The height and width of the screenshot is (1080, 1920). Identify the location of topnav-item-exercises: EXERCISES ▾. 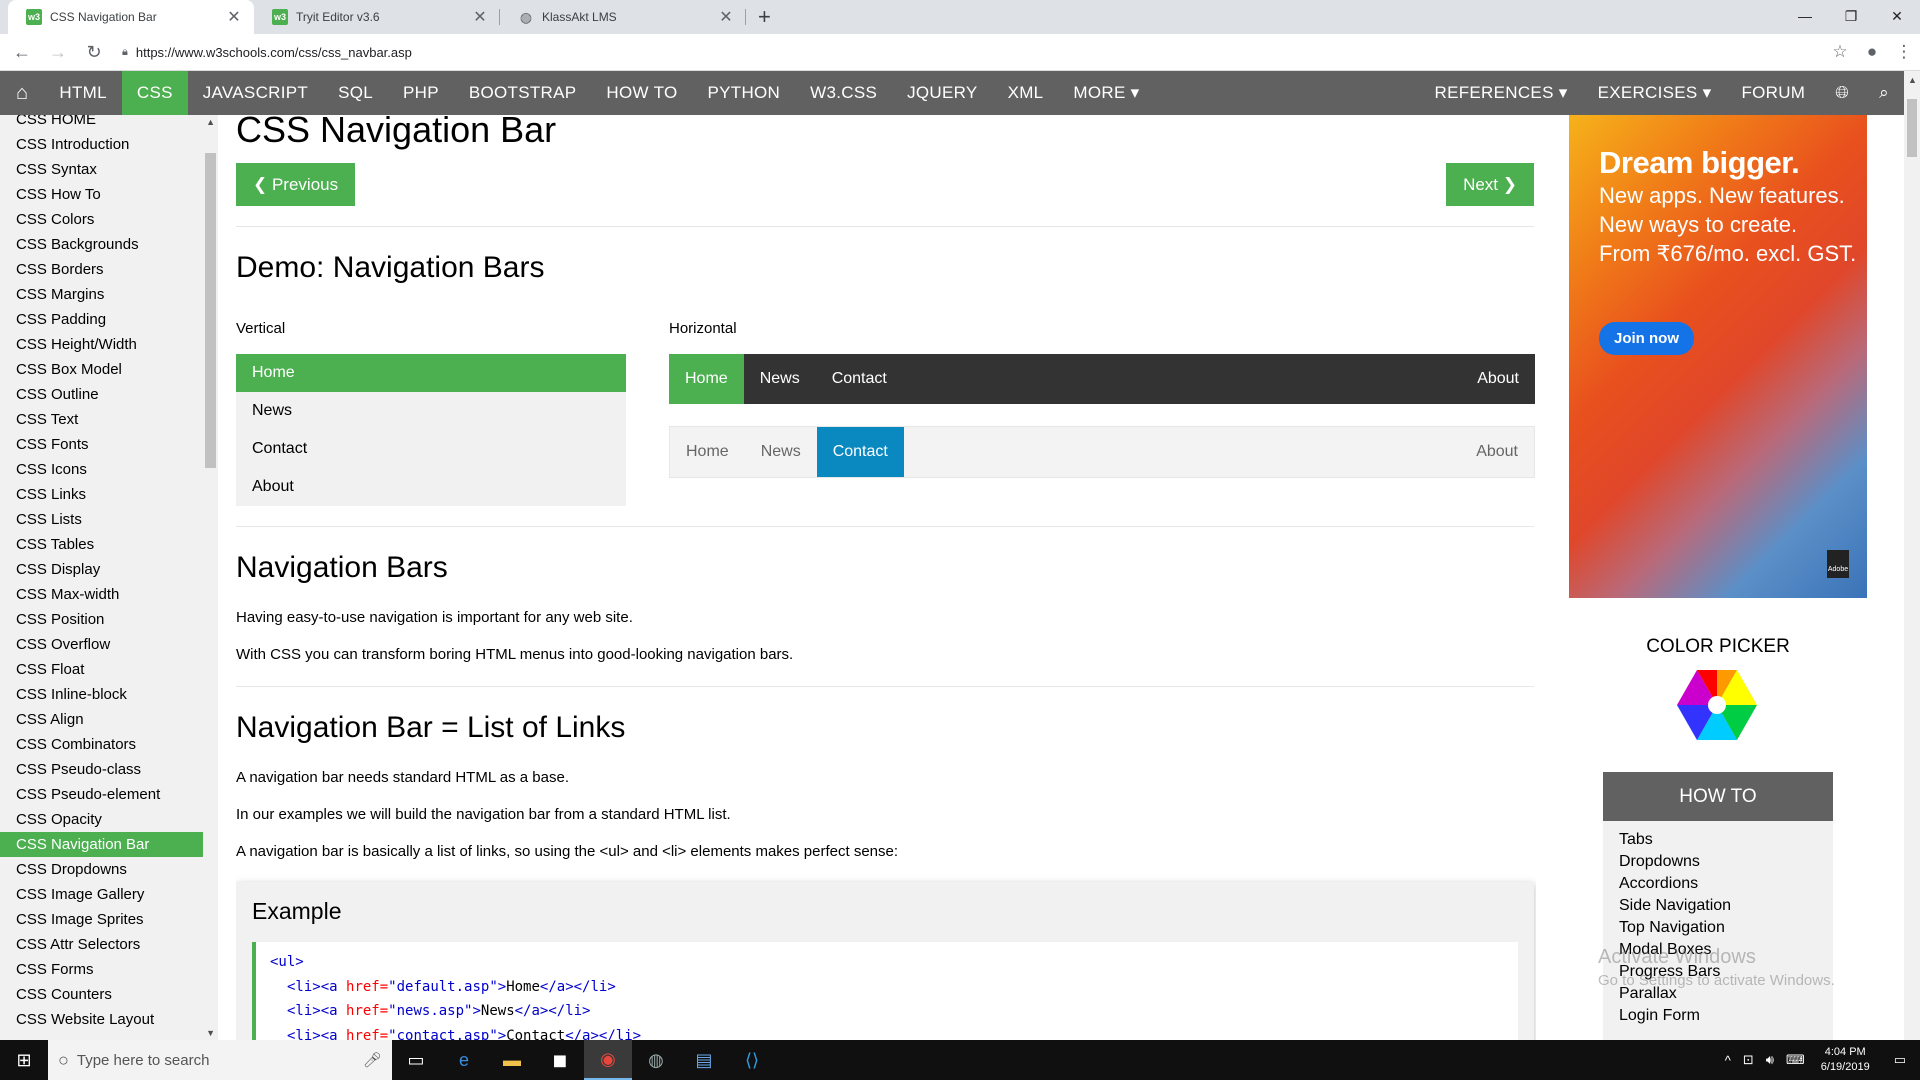
(1655, 93).